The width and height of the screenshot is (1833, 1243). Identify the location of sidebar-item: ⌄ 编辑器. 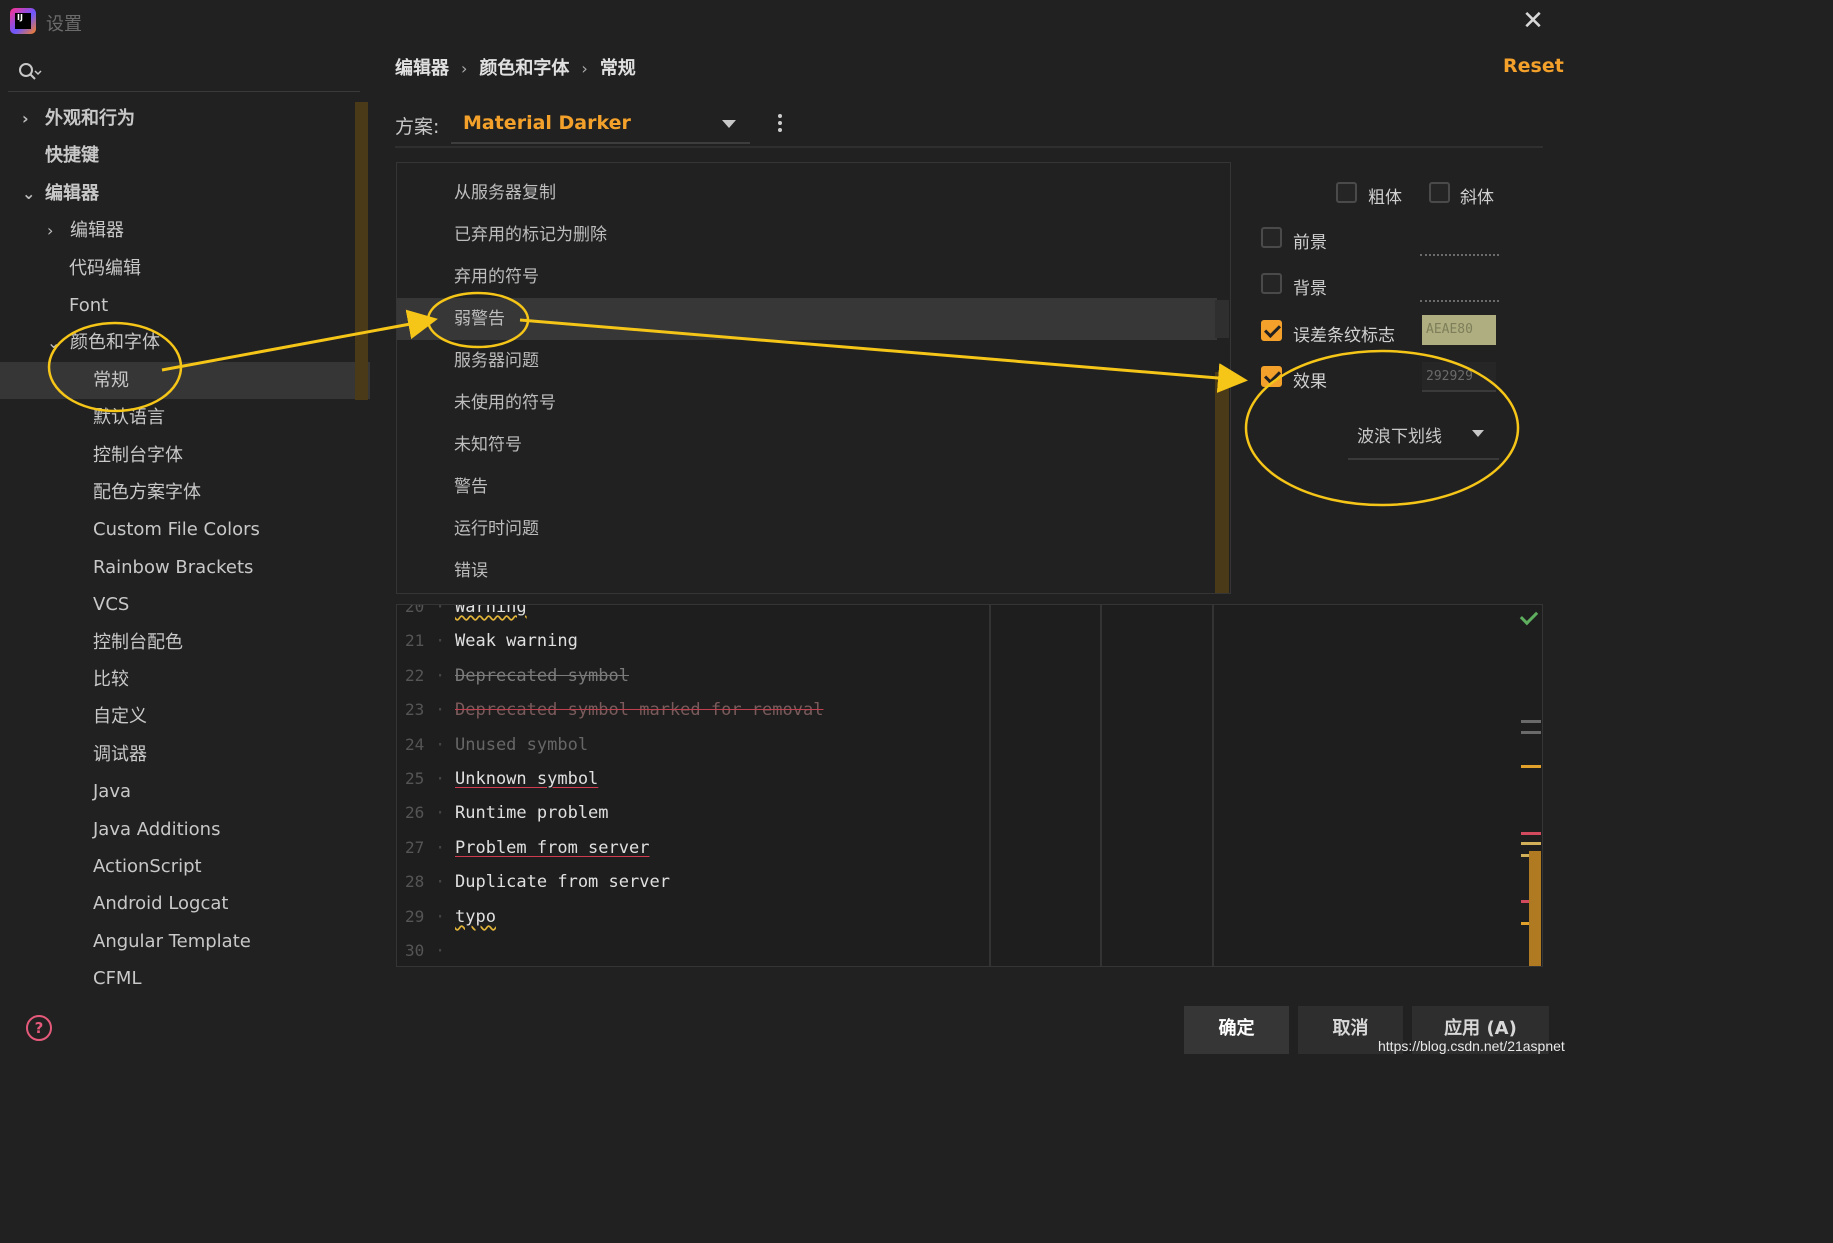
(185, 193).